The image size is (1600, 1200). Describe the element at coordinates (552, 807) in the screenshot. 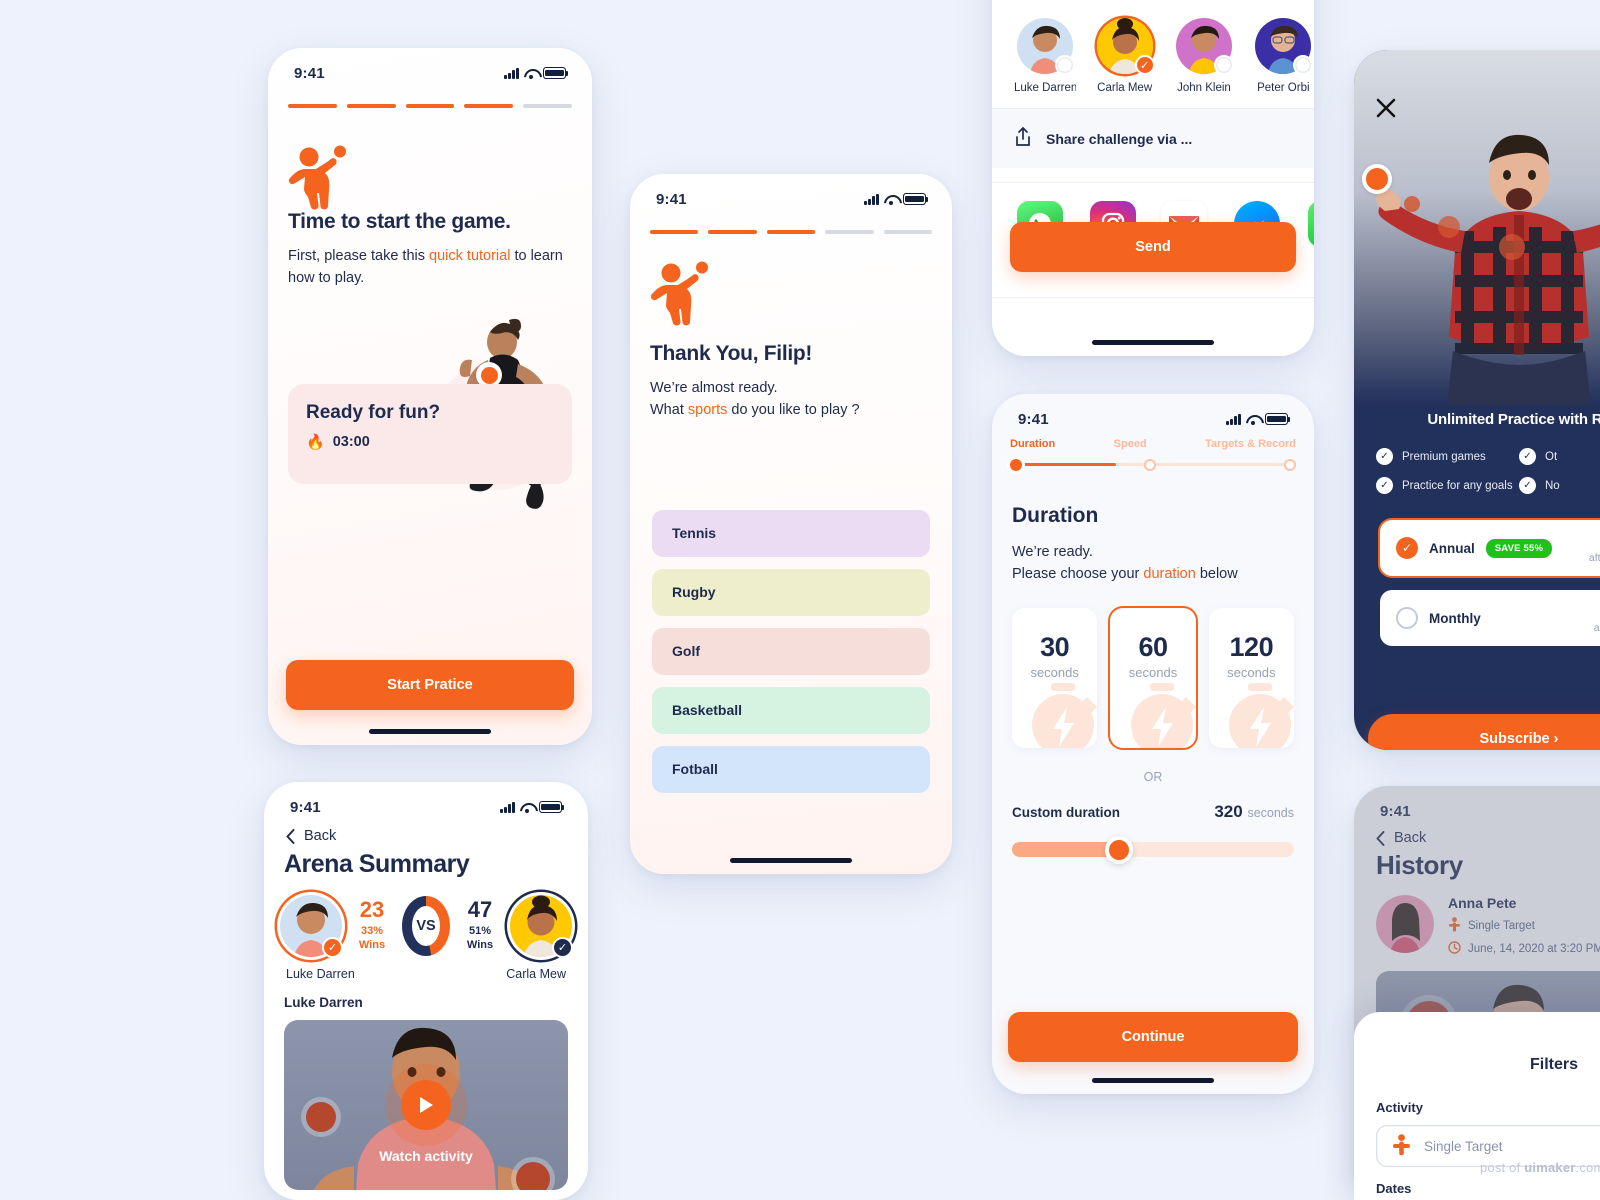

I see `battery-icon` at that location.